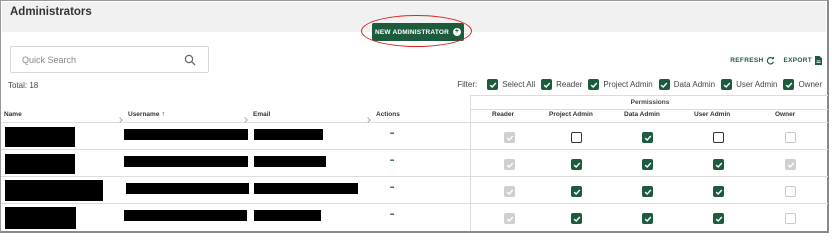 This screenshot has width=832, height=240. Describe the element at coordinates (571, 114) in the screenshot. I see `col-header-project-admin: Project Admin` at that location.